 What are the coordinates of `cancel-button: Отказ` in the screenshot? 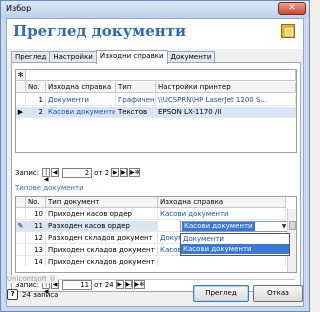 It's located at (278, 293).